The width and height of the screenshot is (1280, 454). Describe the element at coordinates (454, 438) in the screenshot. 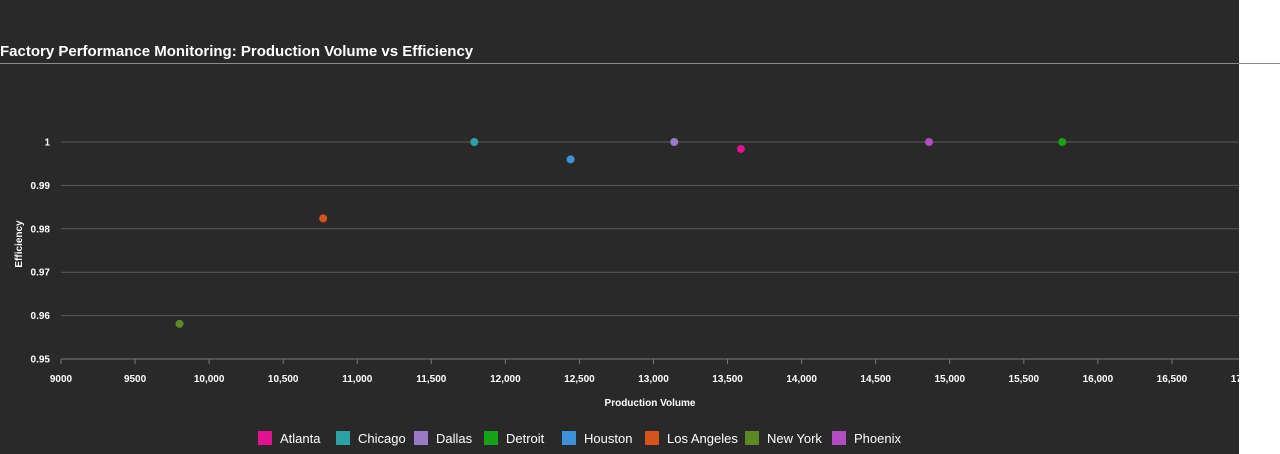

I see `legend-label: Dallas` at that location.